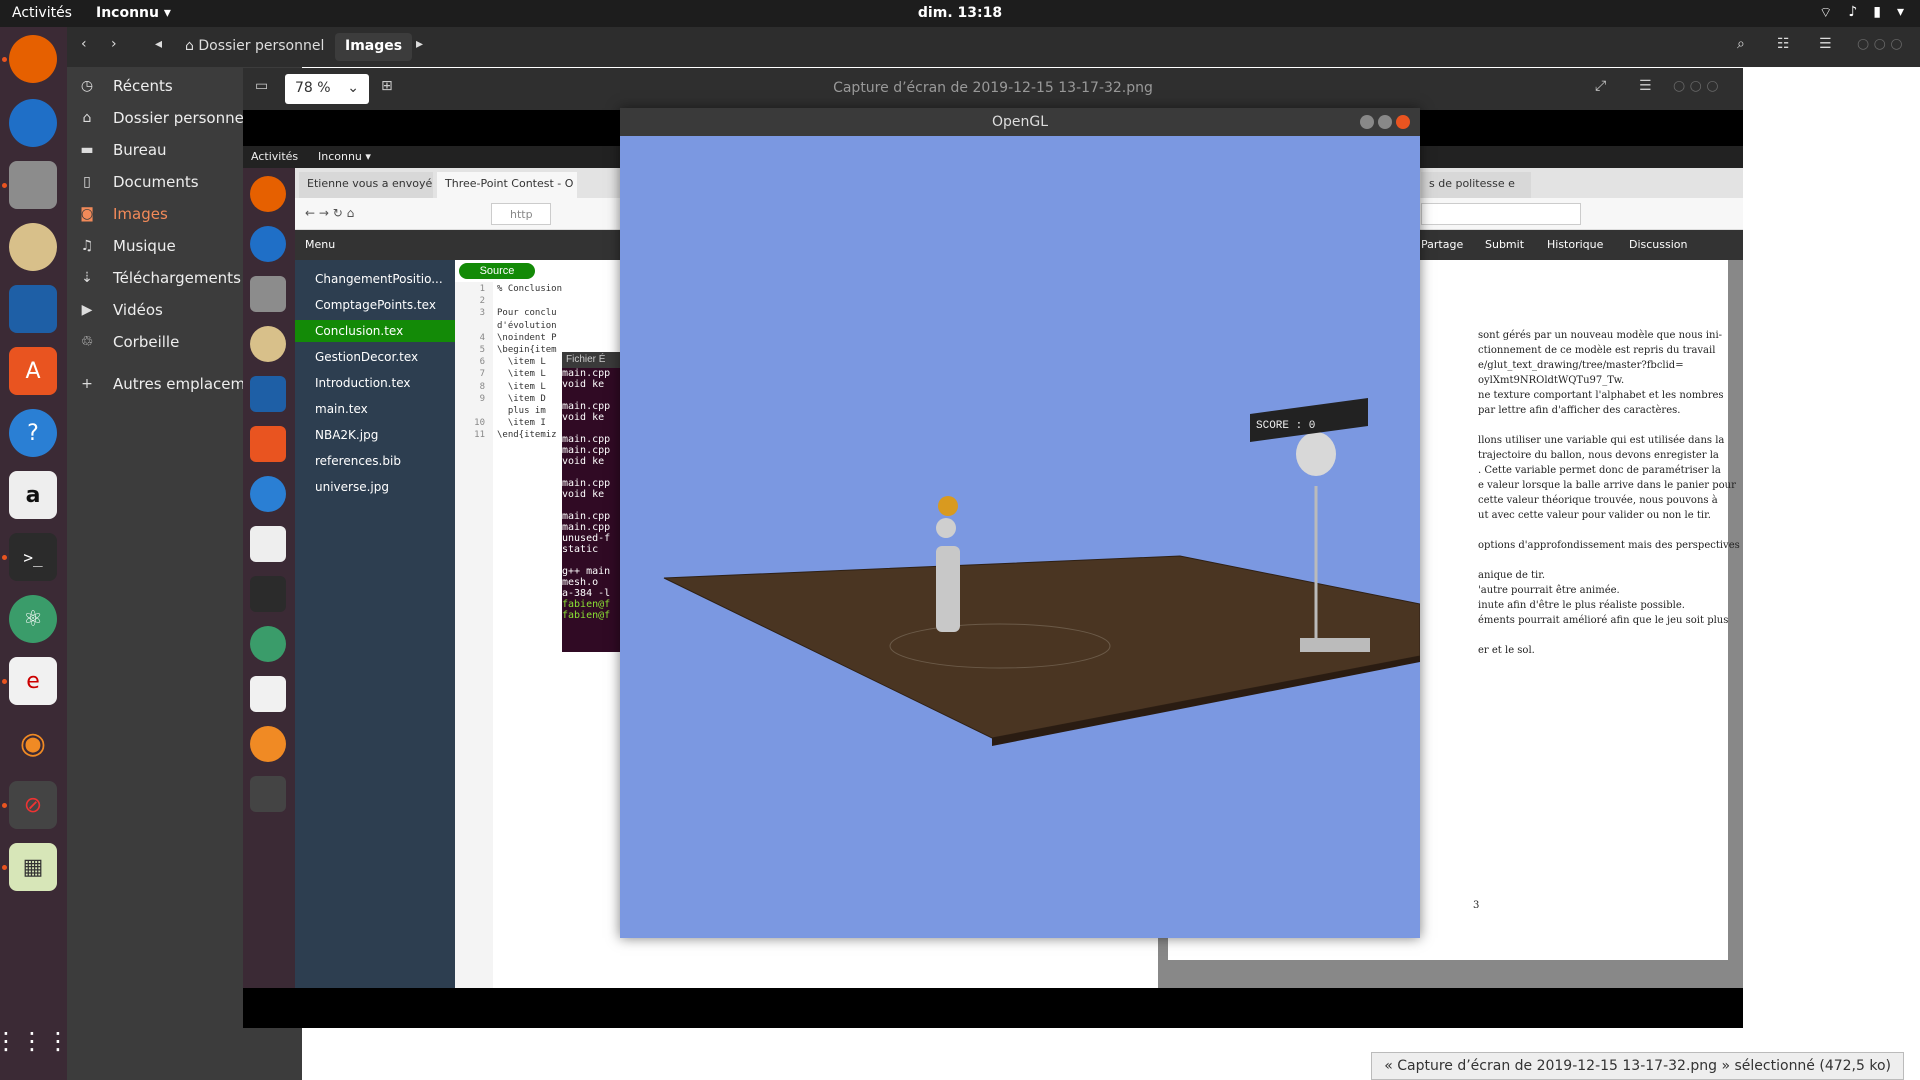 Image resolution: width=1920 pixels, height=1080 pixels. What do you see at coordinates (960, 13) in the screenshot?
I see `clock: dim. 13:18` at bounding box center [960, 13].